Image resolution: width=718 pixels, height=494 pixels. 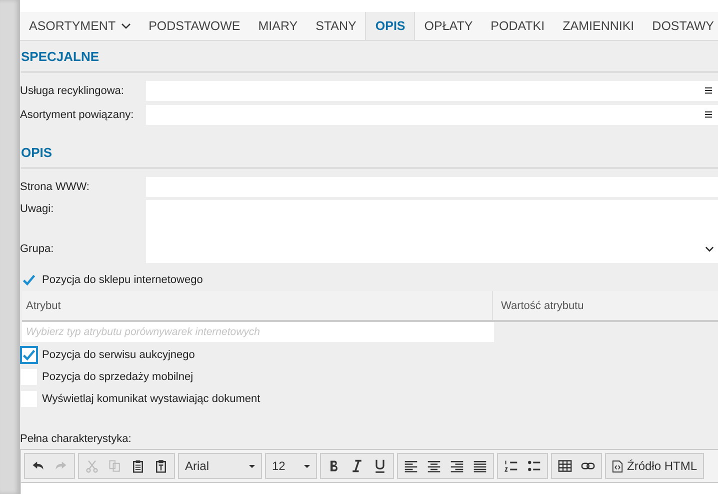 I want to click on field-label: Uwagi:, so click(x=37, y=208).